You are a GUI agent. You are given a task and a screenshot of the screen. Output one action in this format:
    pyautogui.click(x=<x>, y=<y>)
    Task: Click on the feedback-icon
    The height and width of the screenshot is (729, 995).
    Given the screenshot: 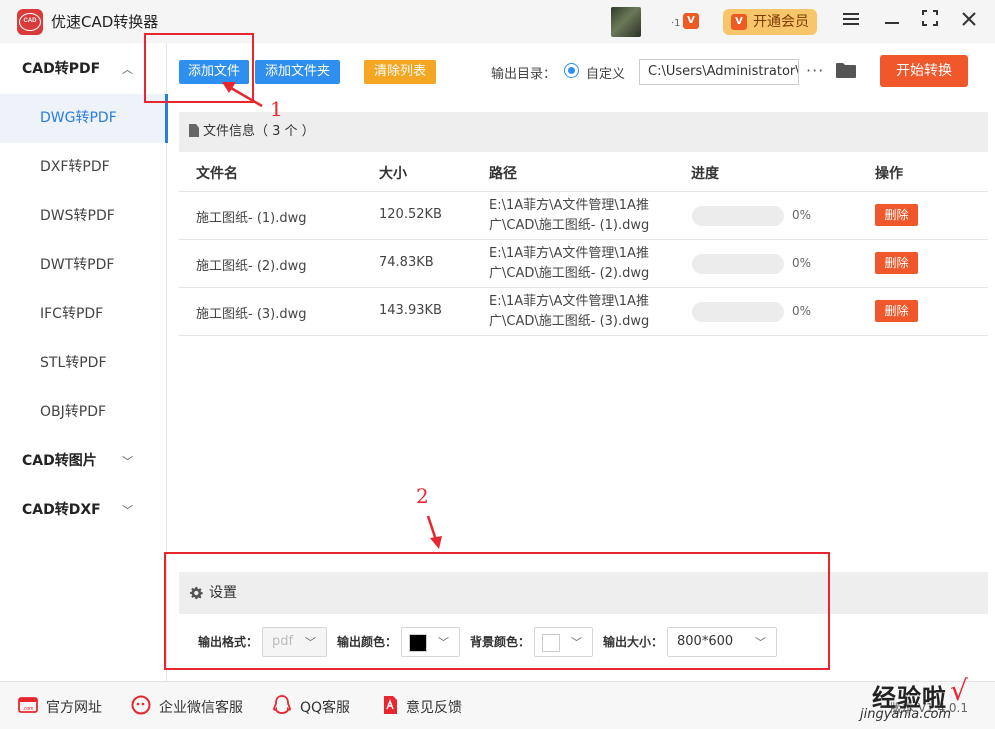 What is the action you would take?
    pyautogui.click(x=390, y=705)
    